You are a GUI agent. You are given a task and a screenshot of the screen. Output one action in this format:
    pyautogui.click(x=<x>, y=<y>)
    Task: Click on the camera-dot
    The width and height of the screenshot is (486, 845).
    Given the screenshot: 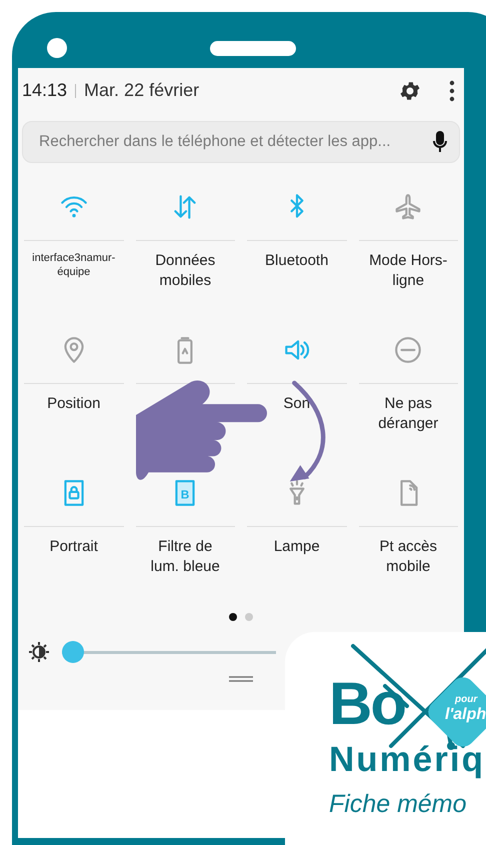 What is the action you would take?
    pyautogui.click(x=57, y=48)
    